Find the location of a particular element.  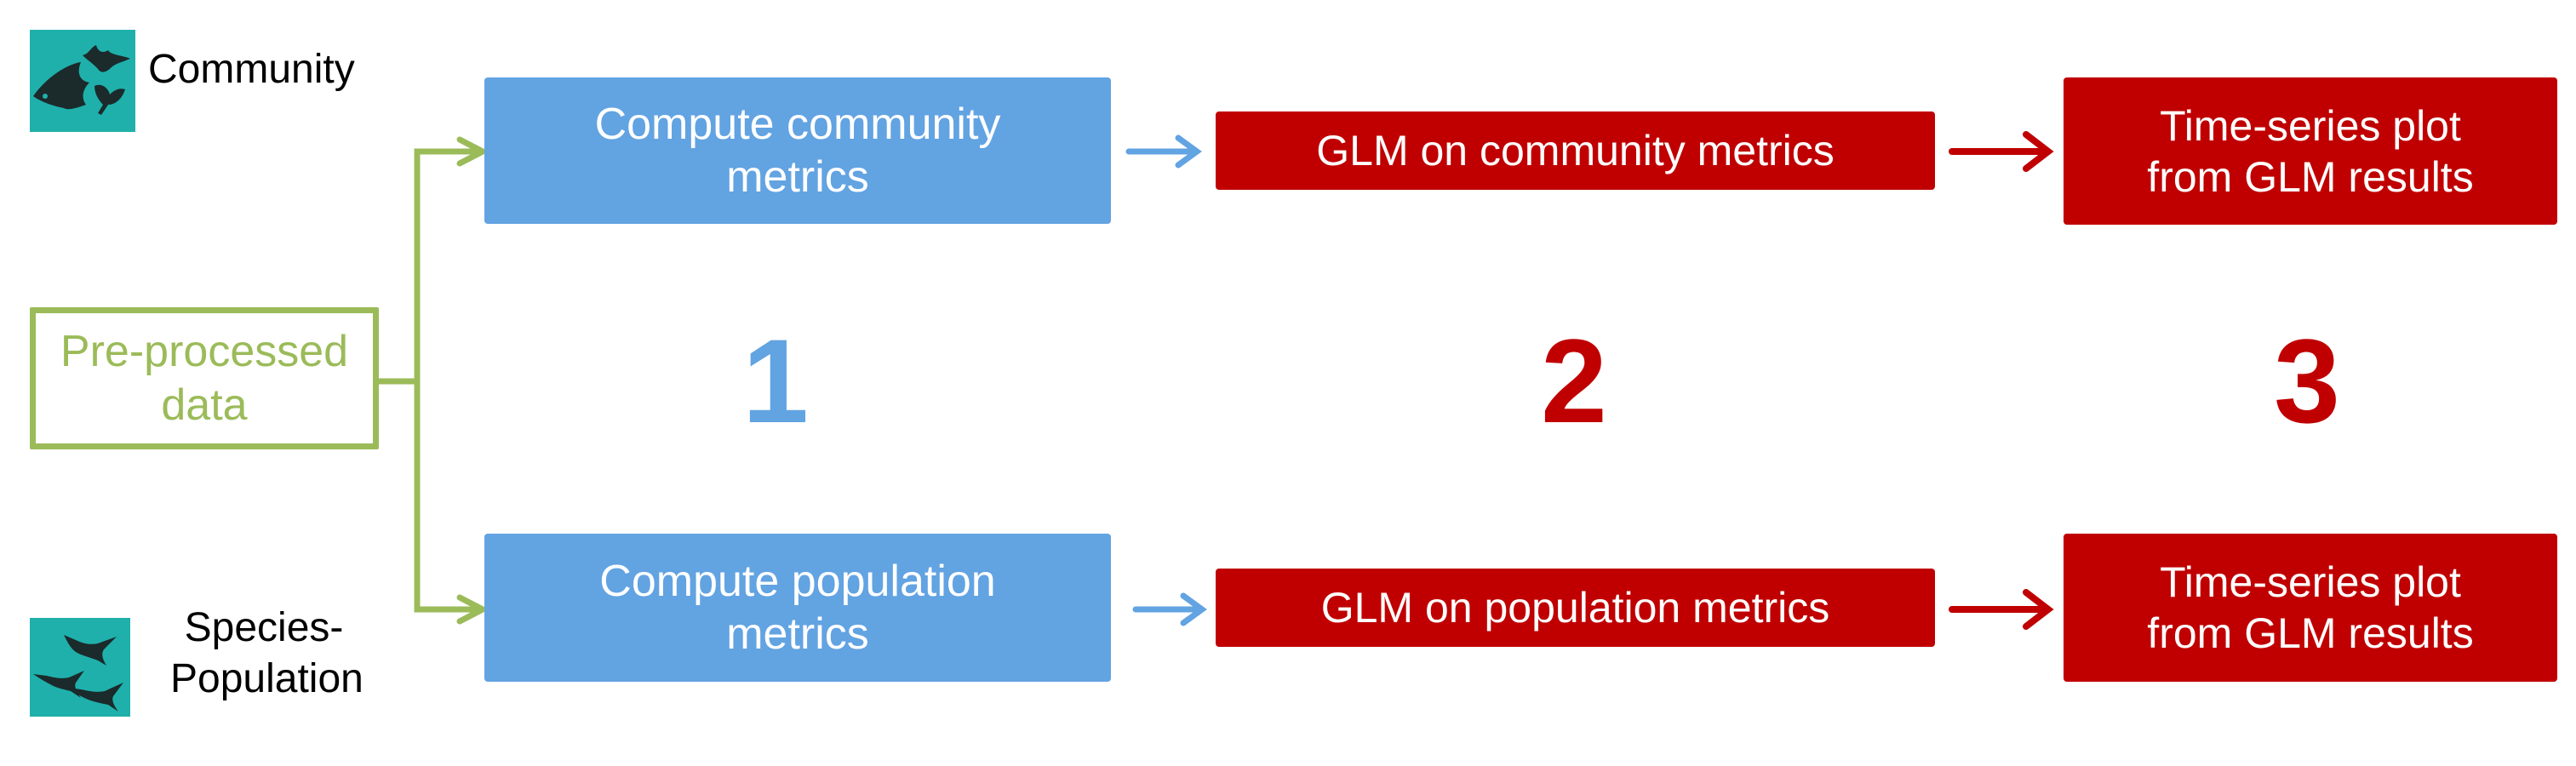

blue-arrow-top is located at coordinates (1163, 152).